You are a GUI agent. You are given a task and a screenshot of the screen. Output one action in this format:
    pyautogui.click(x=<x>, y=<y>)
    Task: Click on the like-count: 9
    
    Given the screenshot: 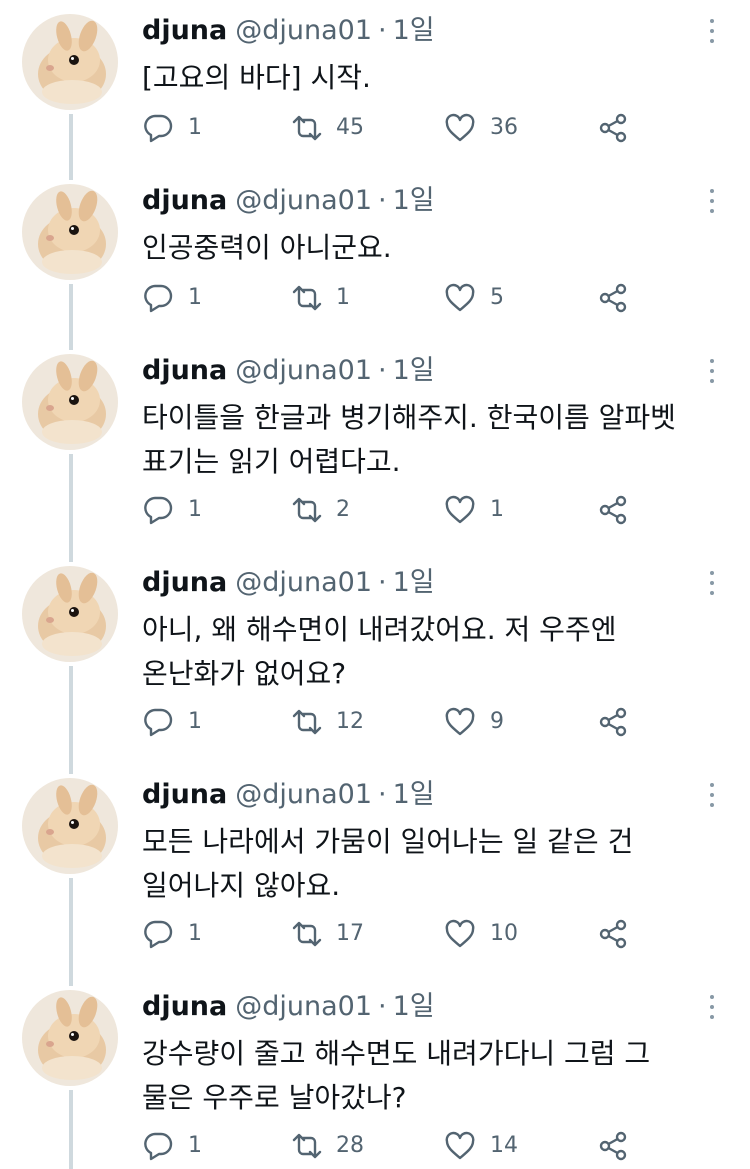 What is the action you would take?
    pyautogui.click(x=497, y=721)
    